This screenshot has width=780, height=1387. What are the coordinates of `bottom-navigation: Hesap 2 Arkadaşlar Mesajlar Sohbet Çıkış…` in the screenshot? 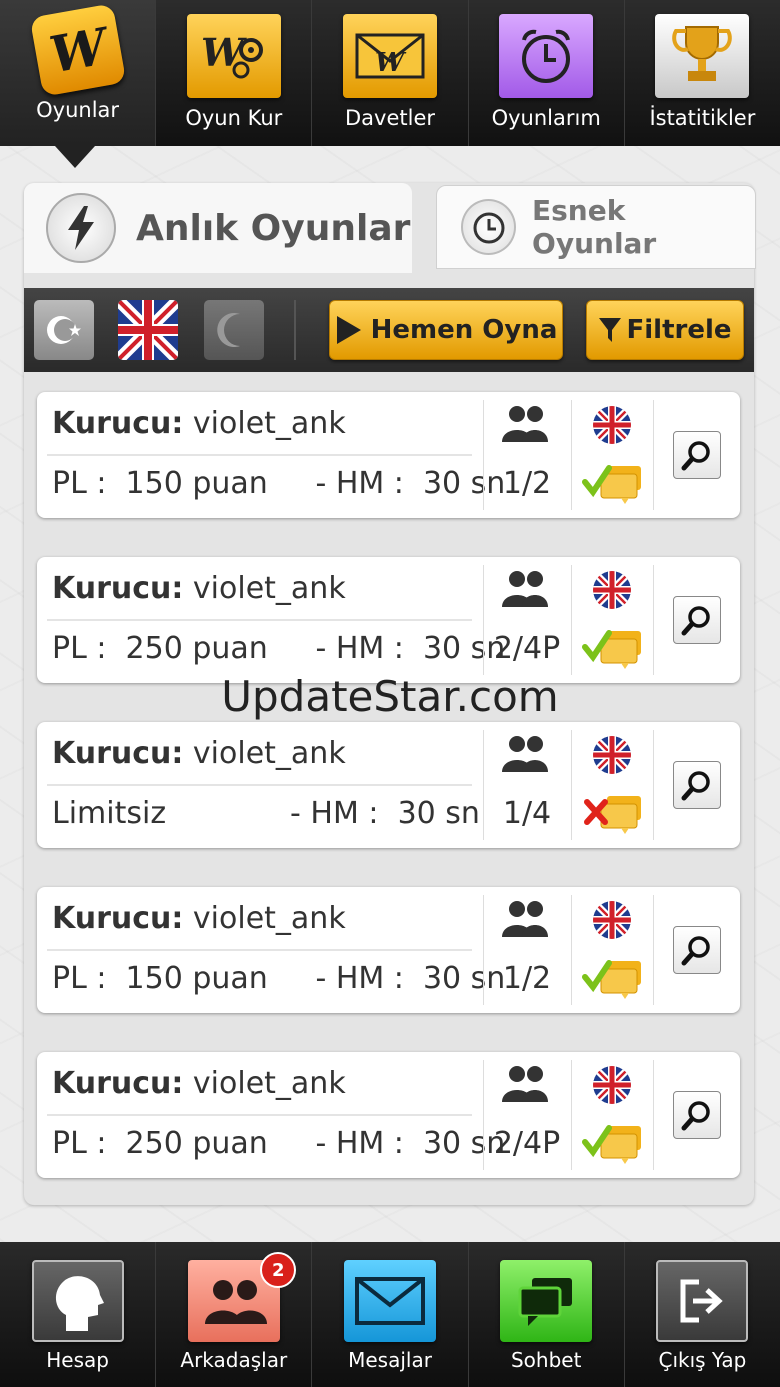 It's located at (390, 1314).